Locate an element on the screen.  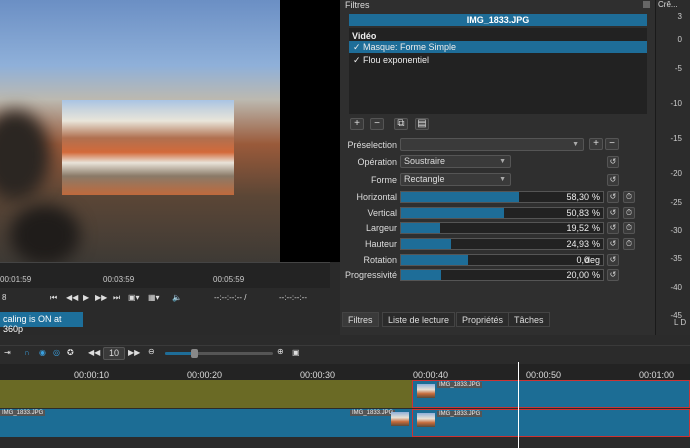
timeline-tick: 00:00:50 is located at coordinates (544, 375).